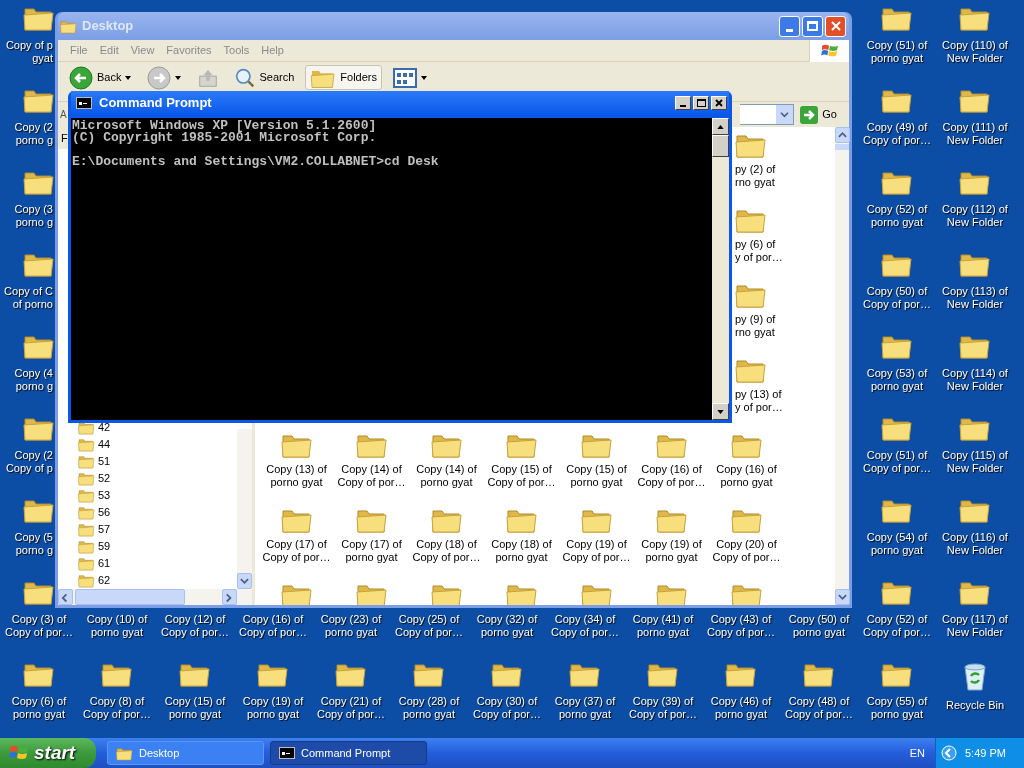 Image resolution: width=1024 pixels, height=768 pixels. Describe the element at coordinates (741, 708) in the screenshot. I see `icon-label: Copy (46) of porno gyat` at that location.